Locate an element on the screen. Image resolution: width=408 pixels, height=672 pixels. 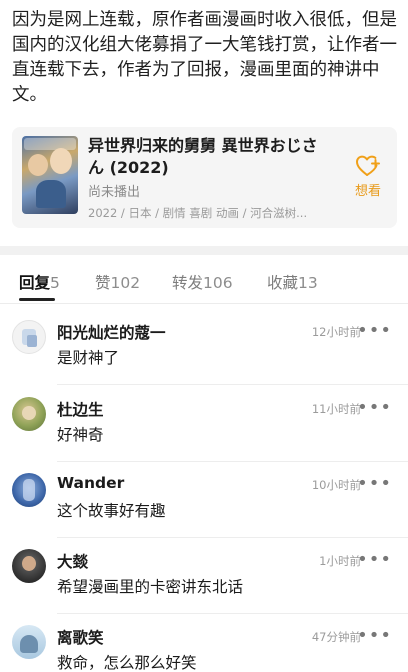
tab-favorites: 收藏13 is located at coordinates (292, 282).